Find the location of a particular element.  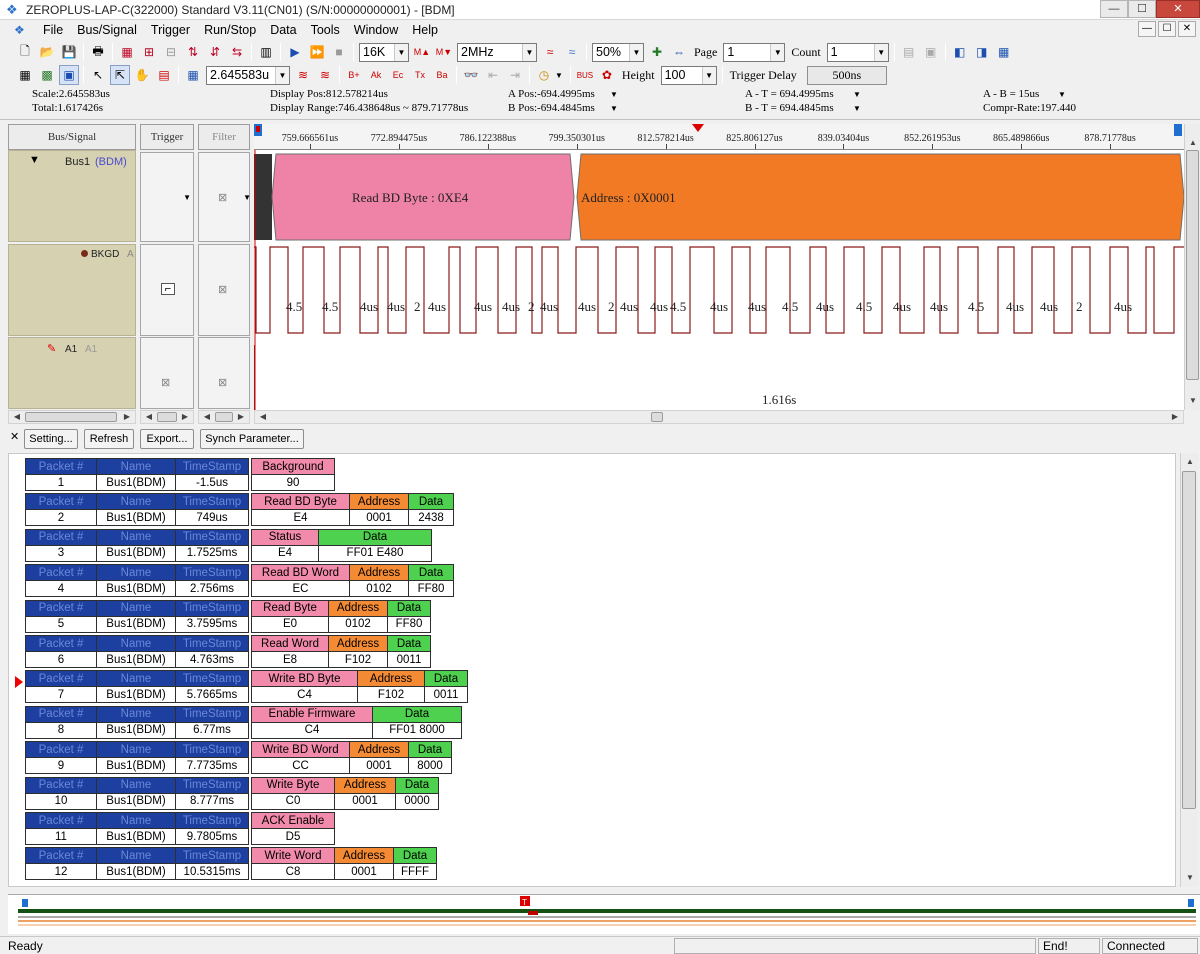

ungroup-icon: ⊟ is located at coordinates (171, 52).